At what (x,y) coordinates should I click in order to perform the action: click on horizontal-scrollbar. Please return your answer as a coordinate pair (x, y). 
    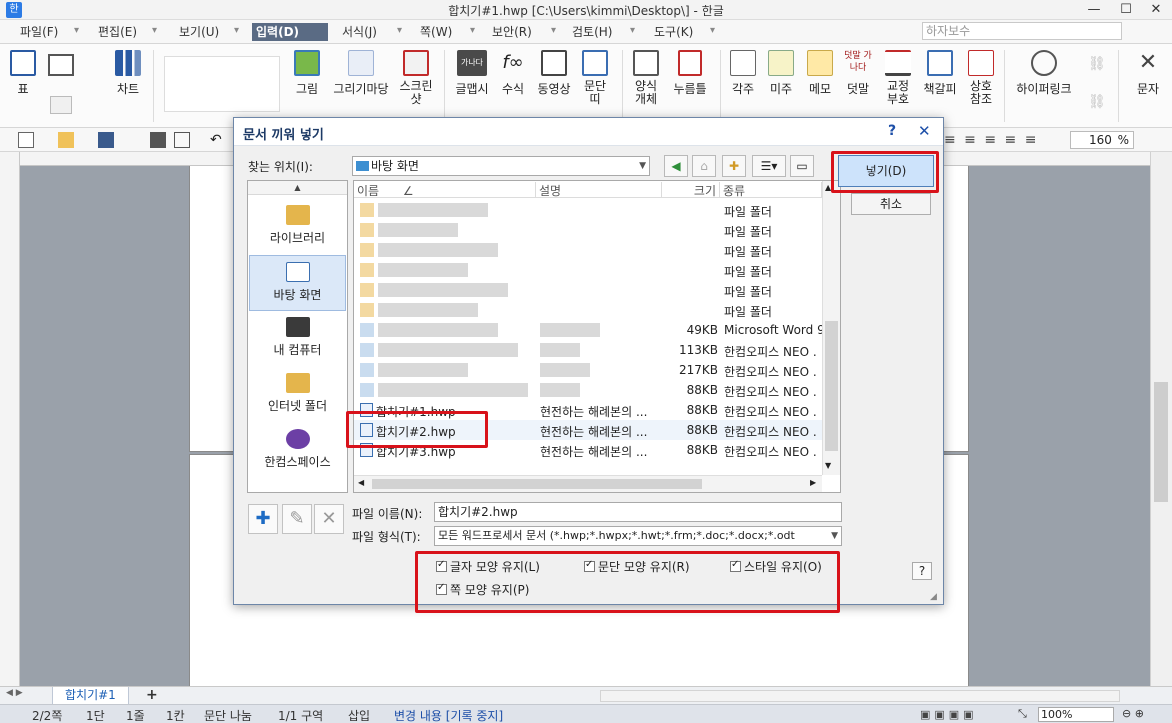
    Looking at the image, I should click on (860, 696).